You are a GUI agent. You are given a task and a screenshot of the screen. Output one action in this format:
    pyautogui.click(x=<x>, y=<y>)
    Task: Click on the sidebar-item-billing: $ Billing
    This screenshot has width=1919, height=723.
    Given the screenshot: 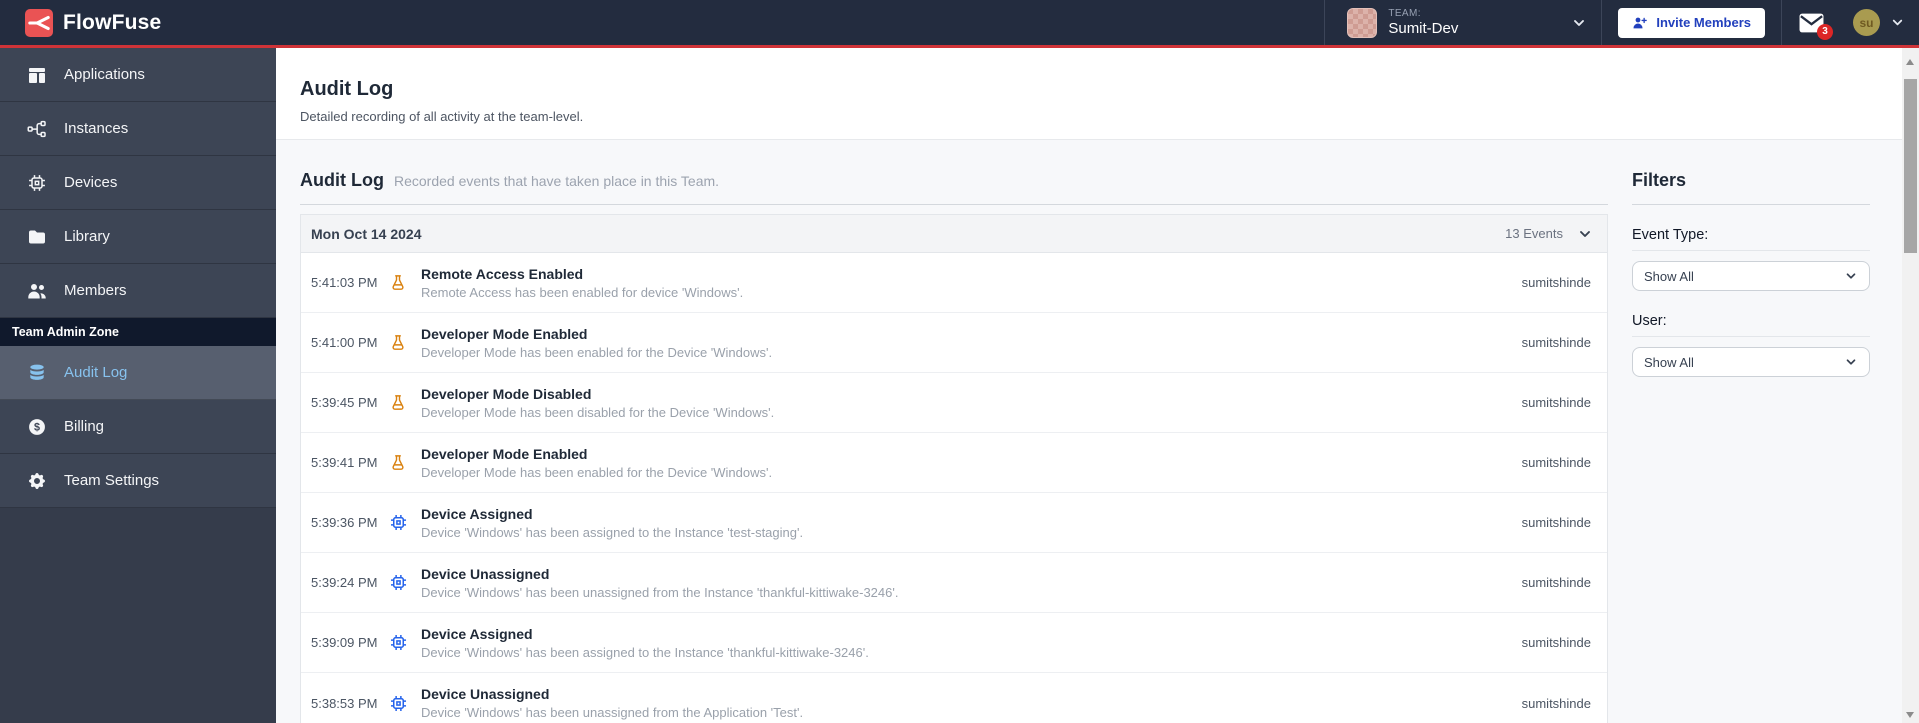 What is the action you would take?
    pyautogui.click(x=138, y=427)
    